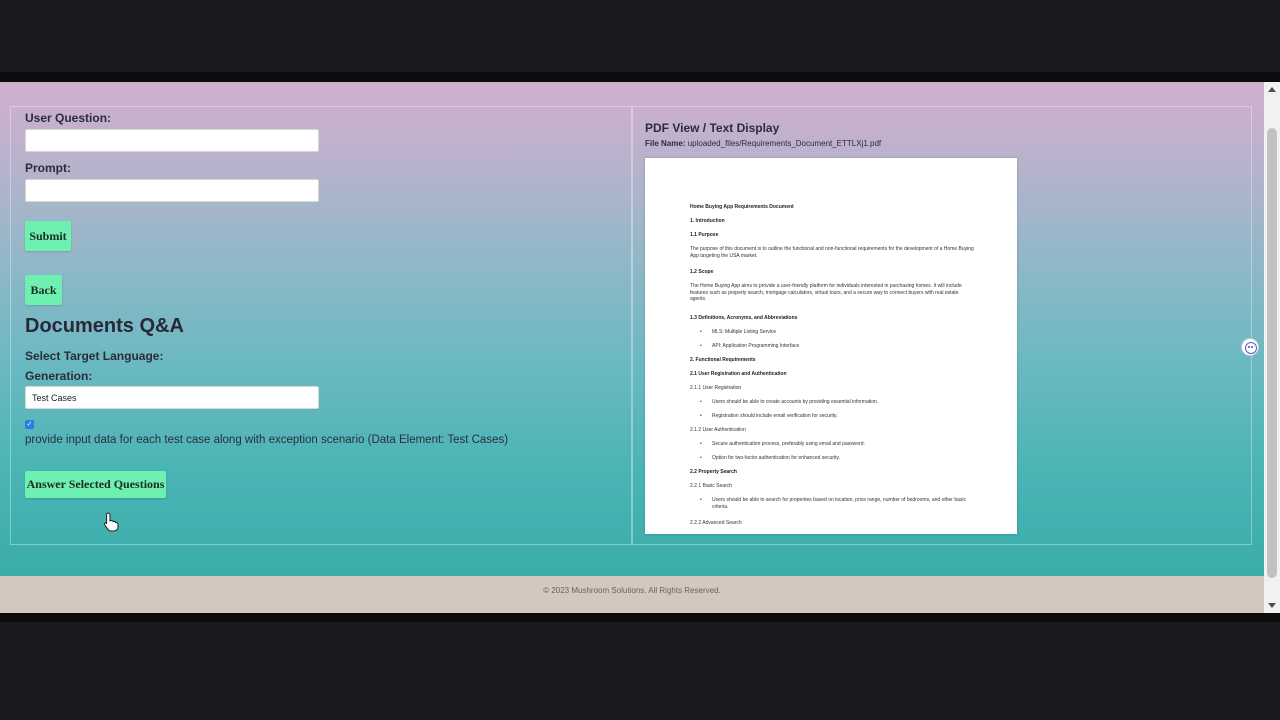 This screenshot has height=720, width=1280. What do you see at coordinates (640, 77) in the screenshot?
I see `window-top-bar` at bounding box center [640, 77].